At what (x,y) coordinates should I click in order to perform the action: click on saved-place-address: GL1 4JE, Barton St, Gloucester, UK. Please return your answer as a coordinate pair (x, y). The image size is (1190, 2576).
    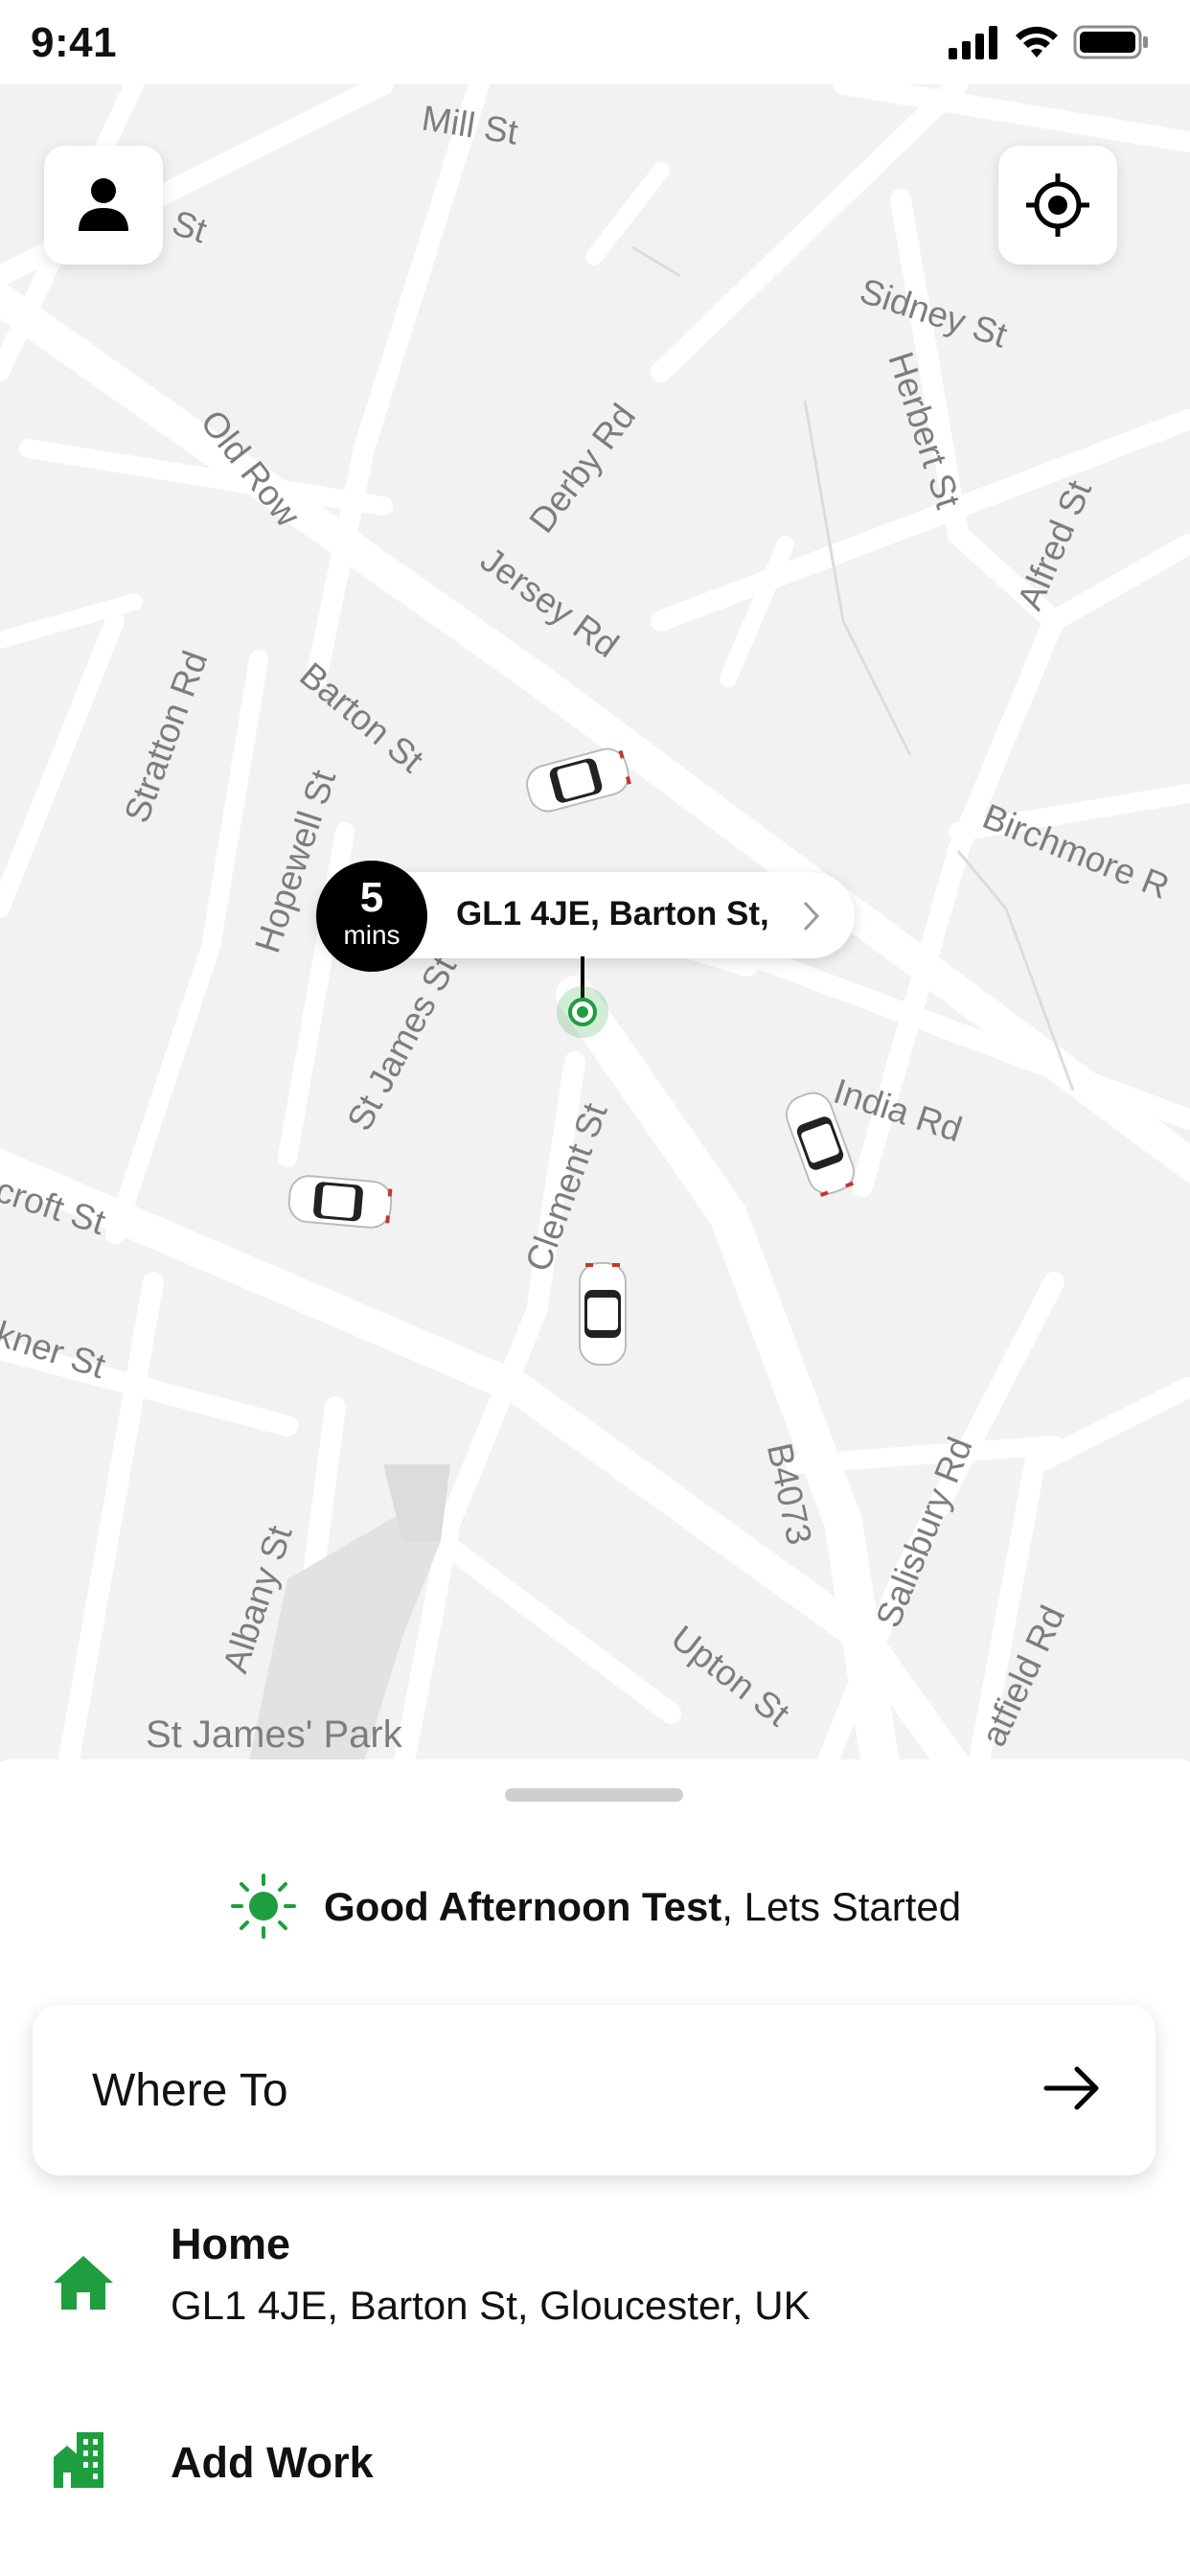
    Looking at the image, I should click on (491, 2305).